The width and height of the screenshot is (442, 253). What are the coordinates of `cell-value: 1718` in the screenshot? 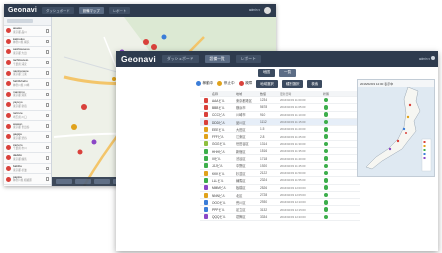 It's located at (264, 158).